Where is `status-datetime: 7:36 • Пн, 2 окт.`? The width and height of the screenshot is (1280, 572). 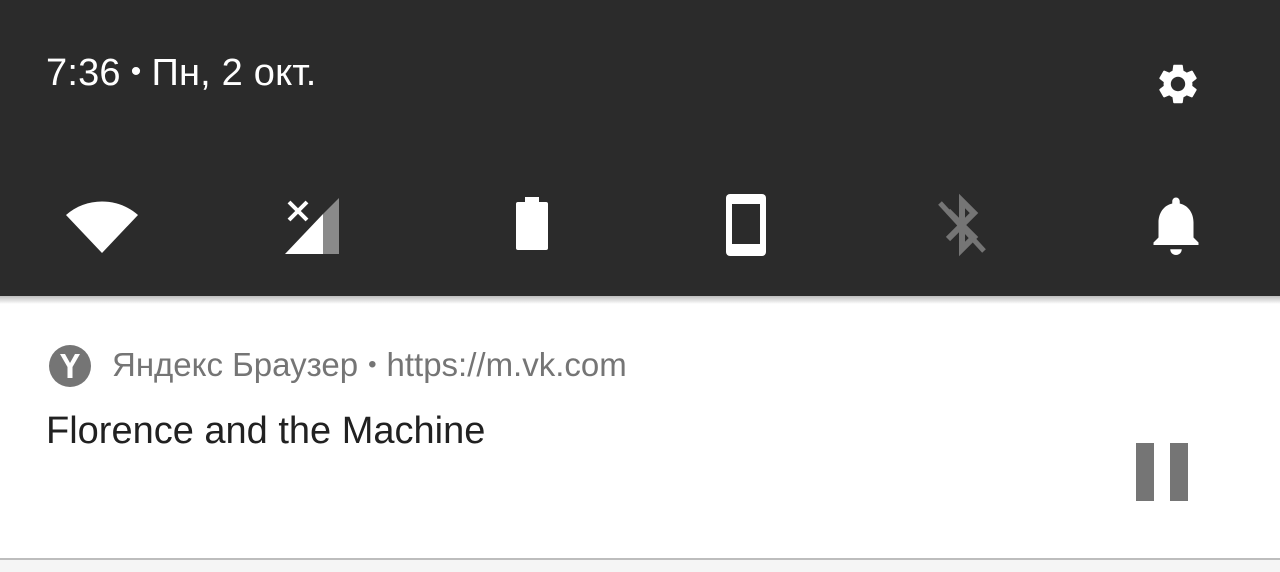
status-datetime: 7:36 • Пн, 2 окт. is located at coordinates (181, 73).